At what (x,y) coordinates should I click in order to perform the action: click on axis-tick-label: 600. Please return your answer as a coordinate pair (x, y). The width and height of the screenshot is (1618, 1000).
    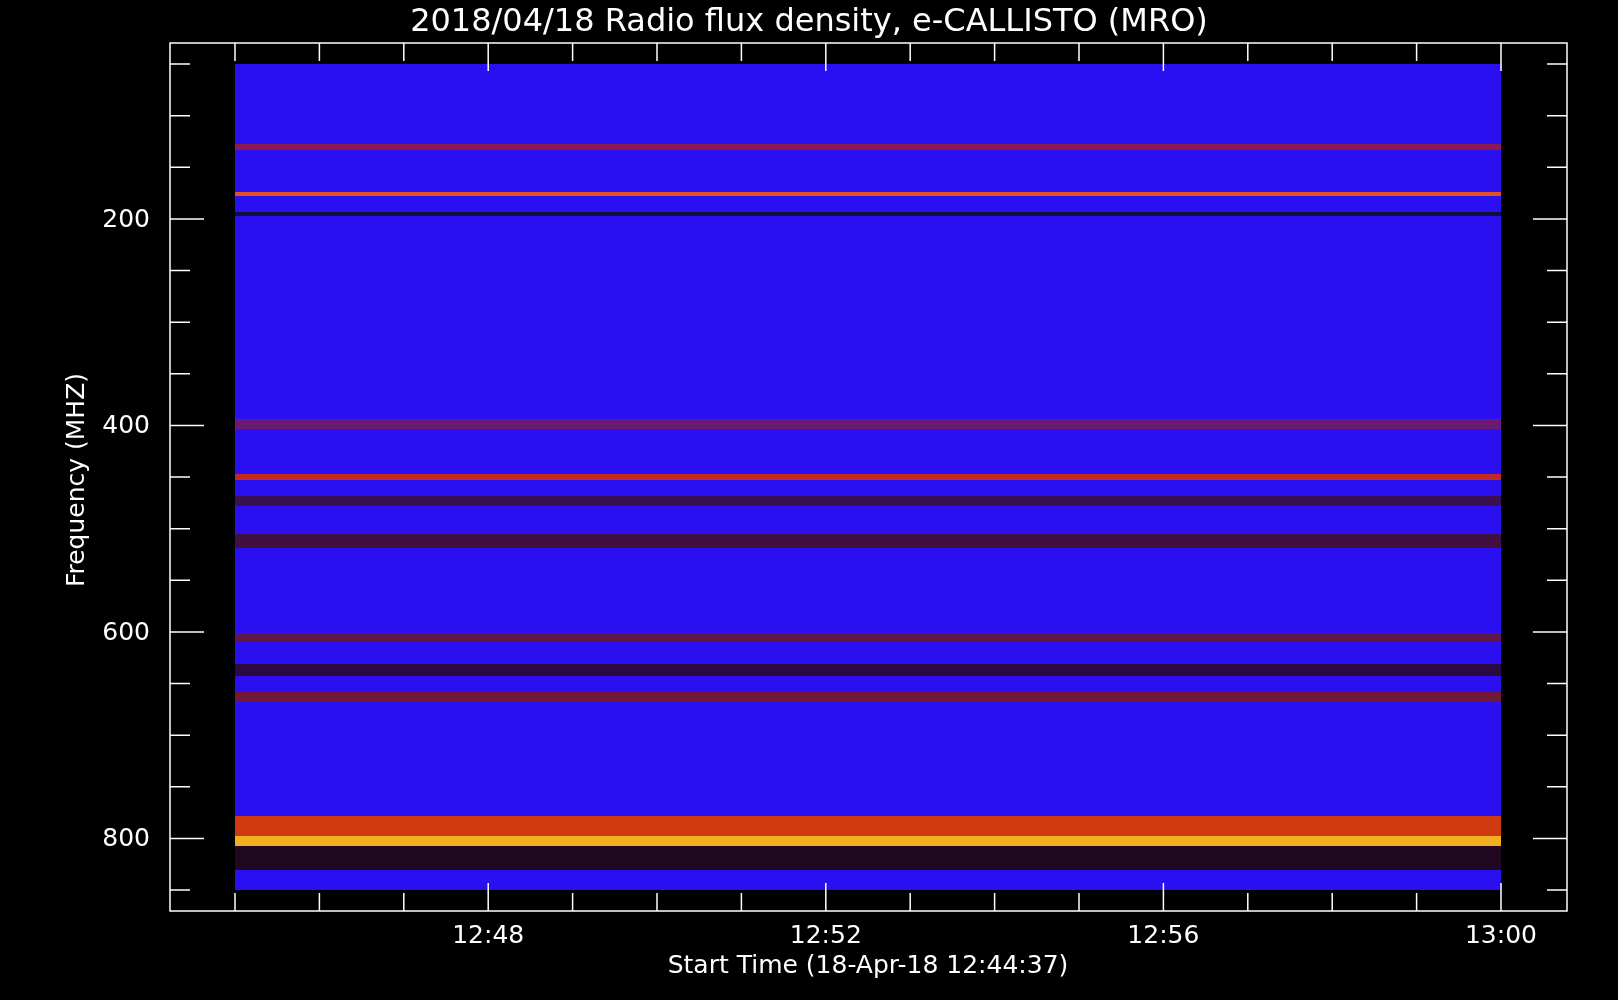
    Looking at the image, I should click on (125, 631).